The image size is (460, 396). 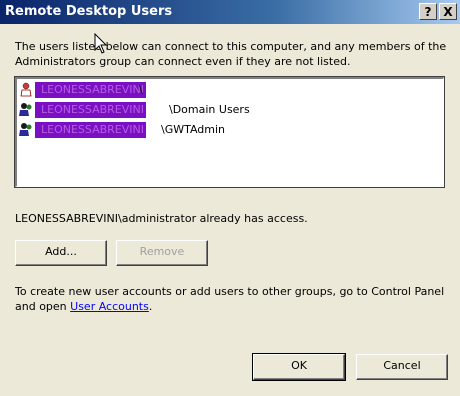 What do you see at coordinates (448, 11) in the screenshot?
I see `close-button: X` at bounding box center [448, 11].